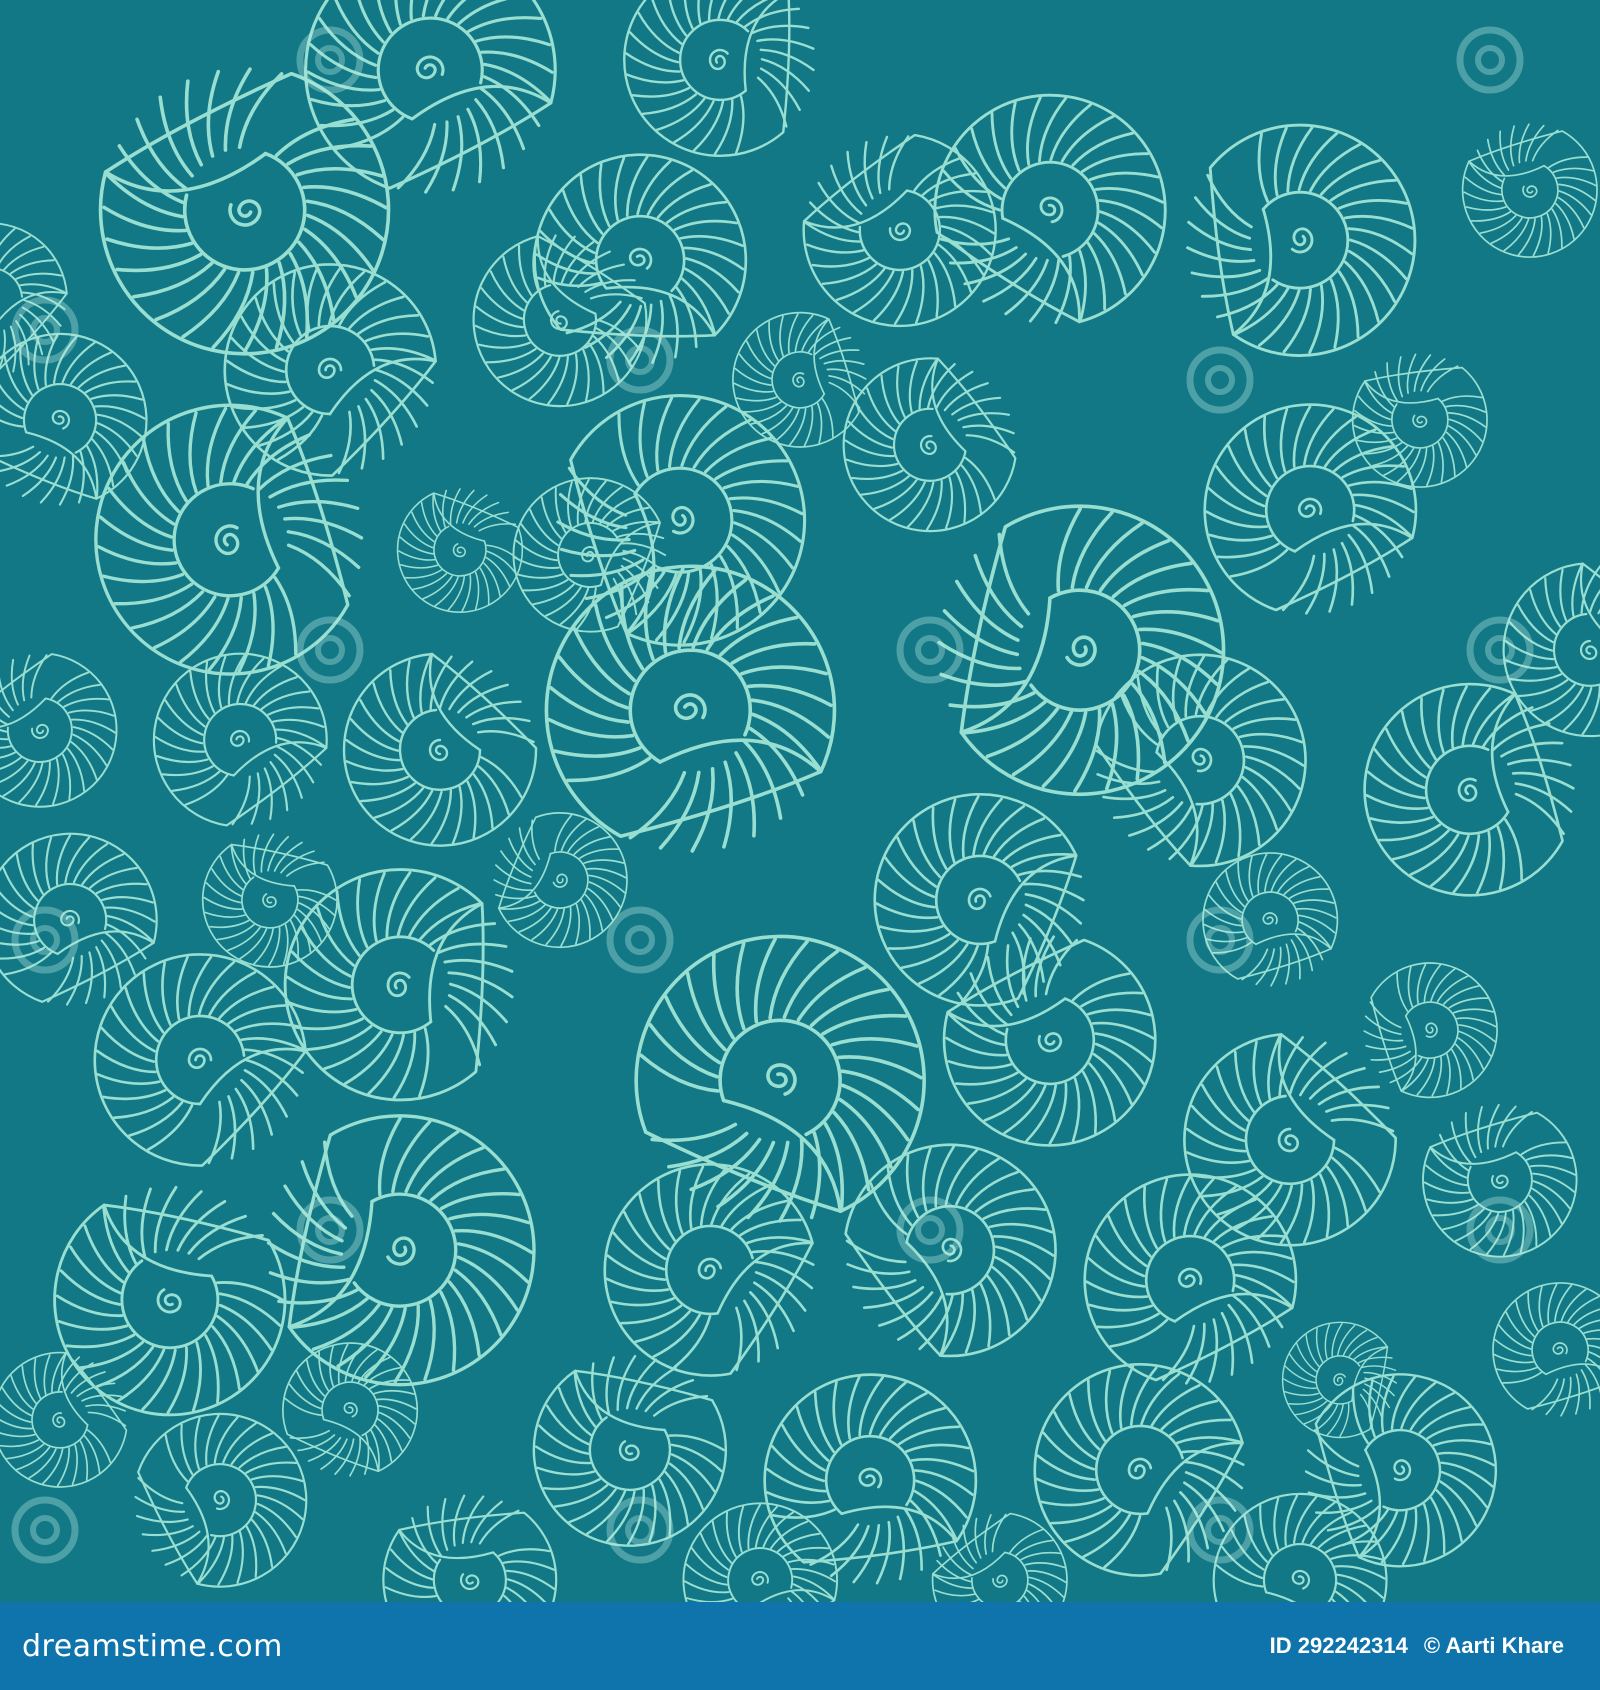 The height and width of the screenshot is (1690, 1600). I want to click on id-label: ID 292242314, so click(1338, 1645).